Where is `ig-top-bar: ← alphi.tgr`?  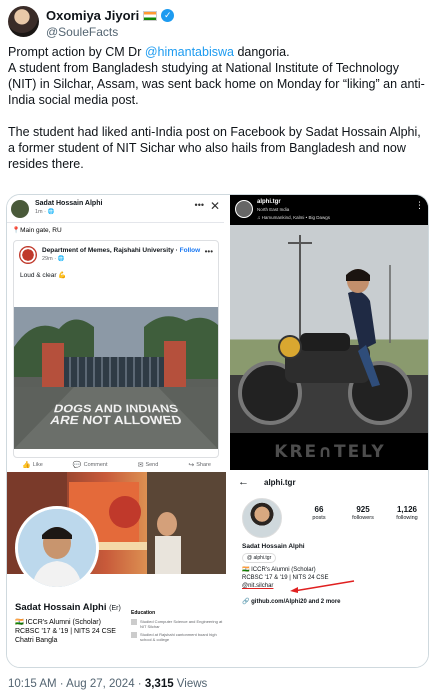
ig-top-bar: ← alphi.tgr is located at coordinates (329, 483).